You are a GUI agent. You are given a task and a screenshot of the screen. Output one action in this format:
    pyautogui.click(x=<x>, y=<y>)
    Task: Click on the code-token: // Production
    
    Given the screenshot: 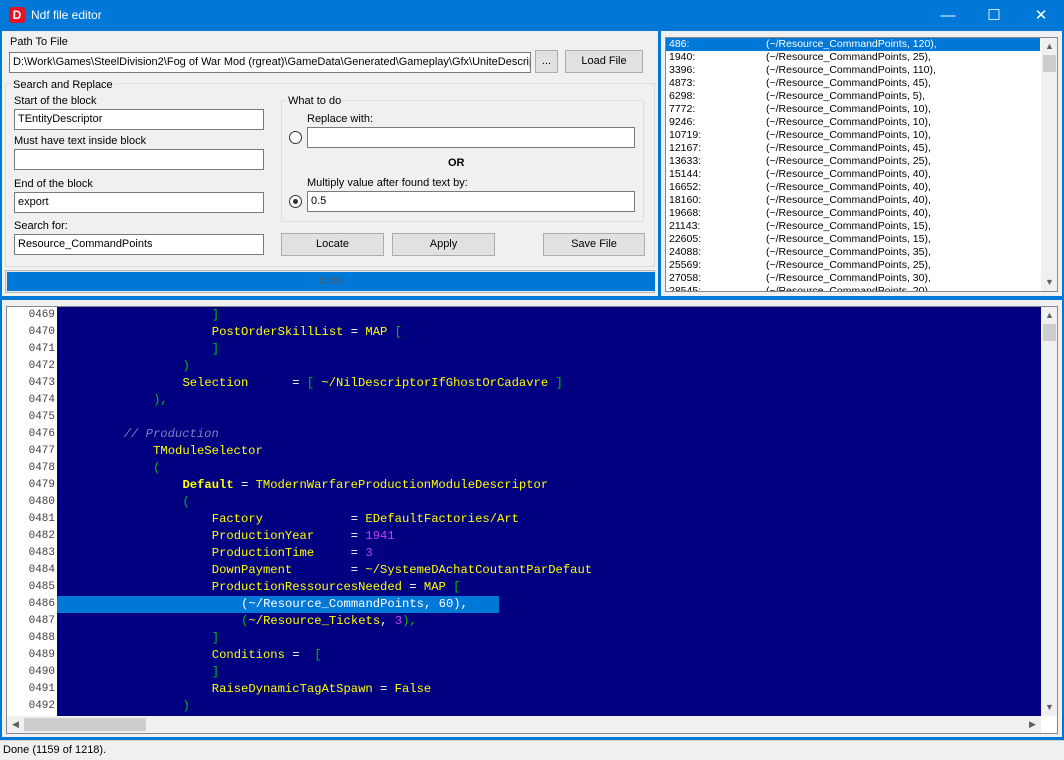 What is the action you would take?
    pyautogui.click(x=171, y=434)
    